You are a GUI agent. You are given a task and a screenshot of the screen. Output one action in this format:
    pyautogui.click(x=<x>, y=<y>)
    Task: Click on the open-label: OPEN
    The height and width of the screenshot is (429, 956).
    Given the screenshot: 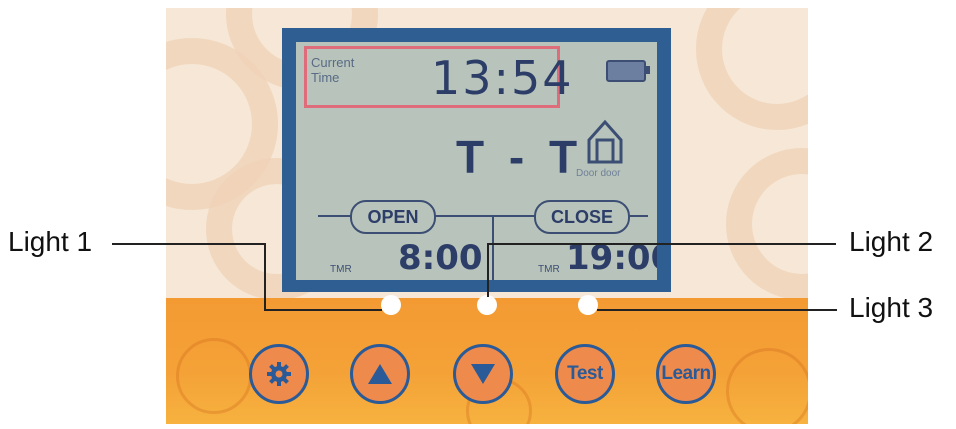 What is the action you would take?
    pyautogui.click(x=393, y=217)
    